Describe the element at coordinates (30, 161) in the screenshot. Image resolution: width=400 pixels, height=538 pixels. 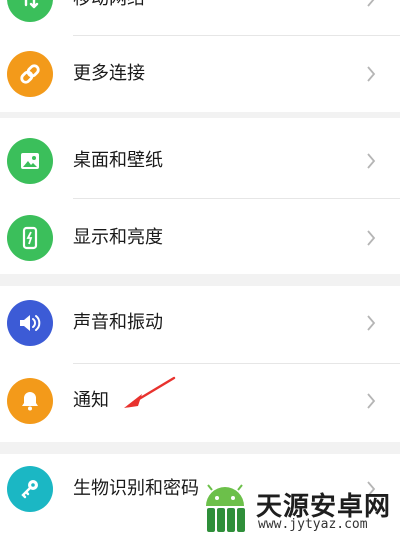
I see `image-icon` at that location.